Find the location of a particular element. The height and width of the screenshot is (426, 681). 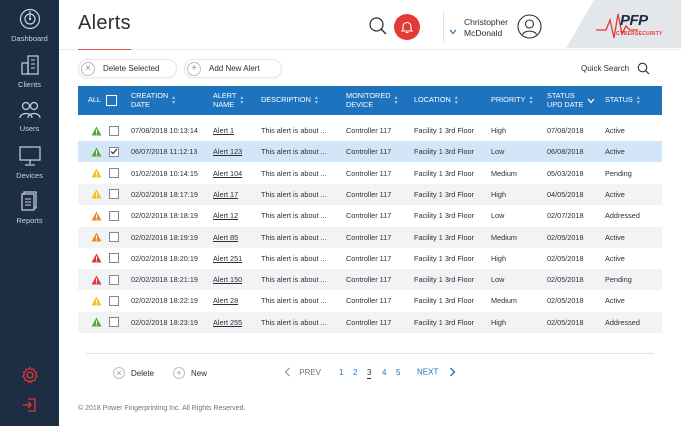

cell-alert-name: Alert 251 is located at coordinates (227, 258).